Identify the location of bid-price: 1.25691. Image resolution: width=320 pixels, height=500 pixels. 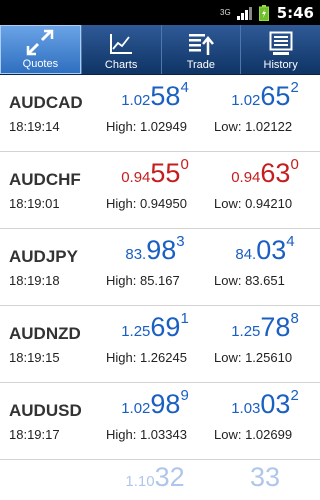
(155, 326).